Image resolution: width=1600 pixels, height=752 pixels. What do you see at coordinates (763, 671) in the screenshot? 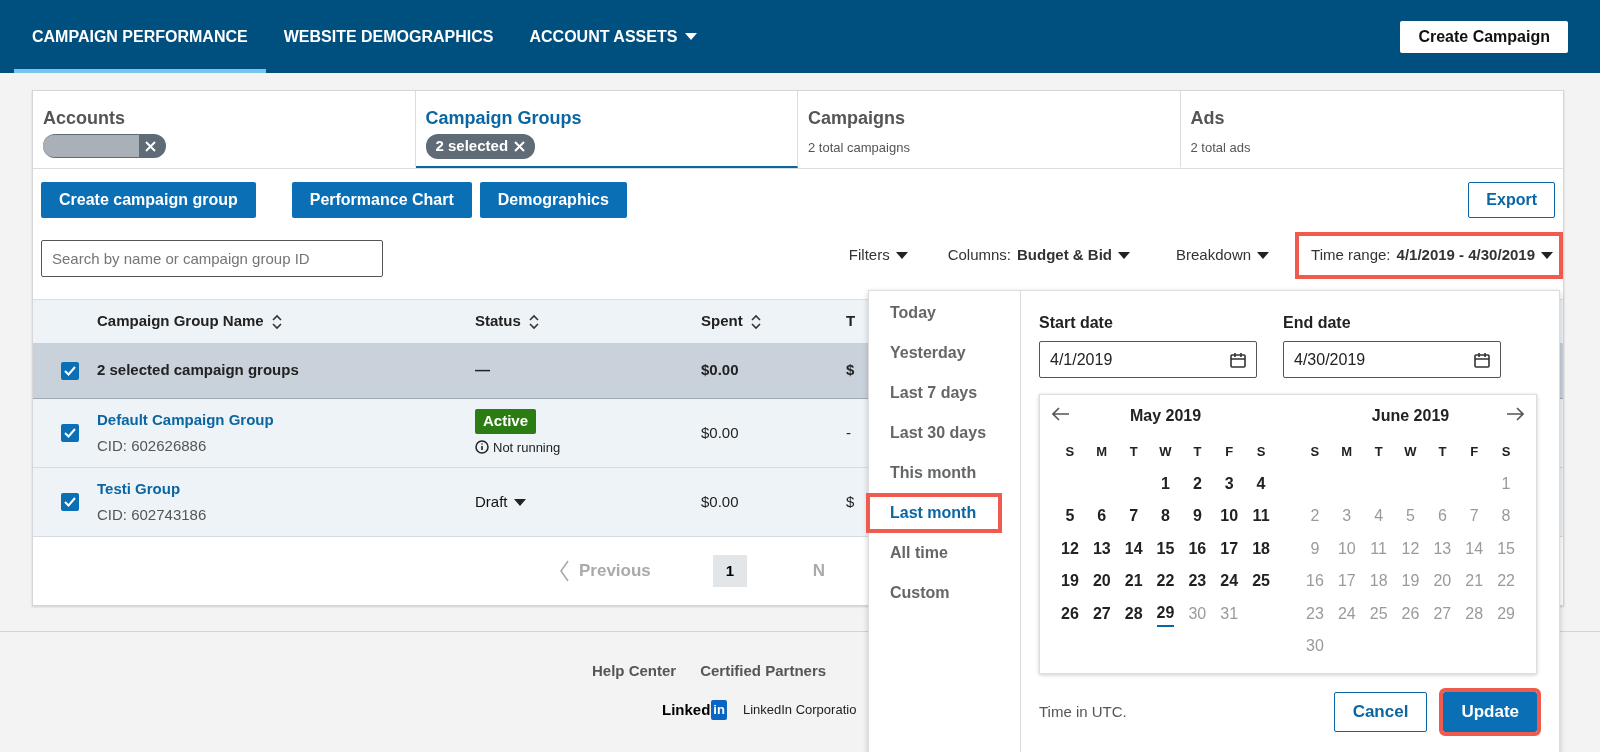
I see `footer-link: Certified Partners` at bounding box center [763, 671].